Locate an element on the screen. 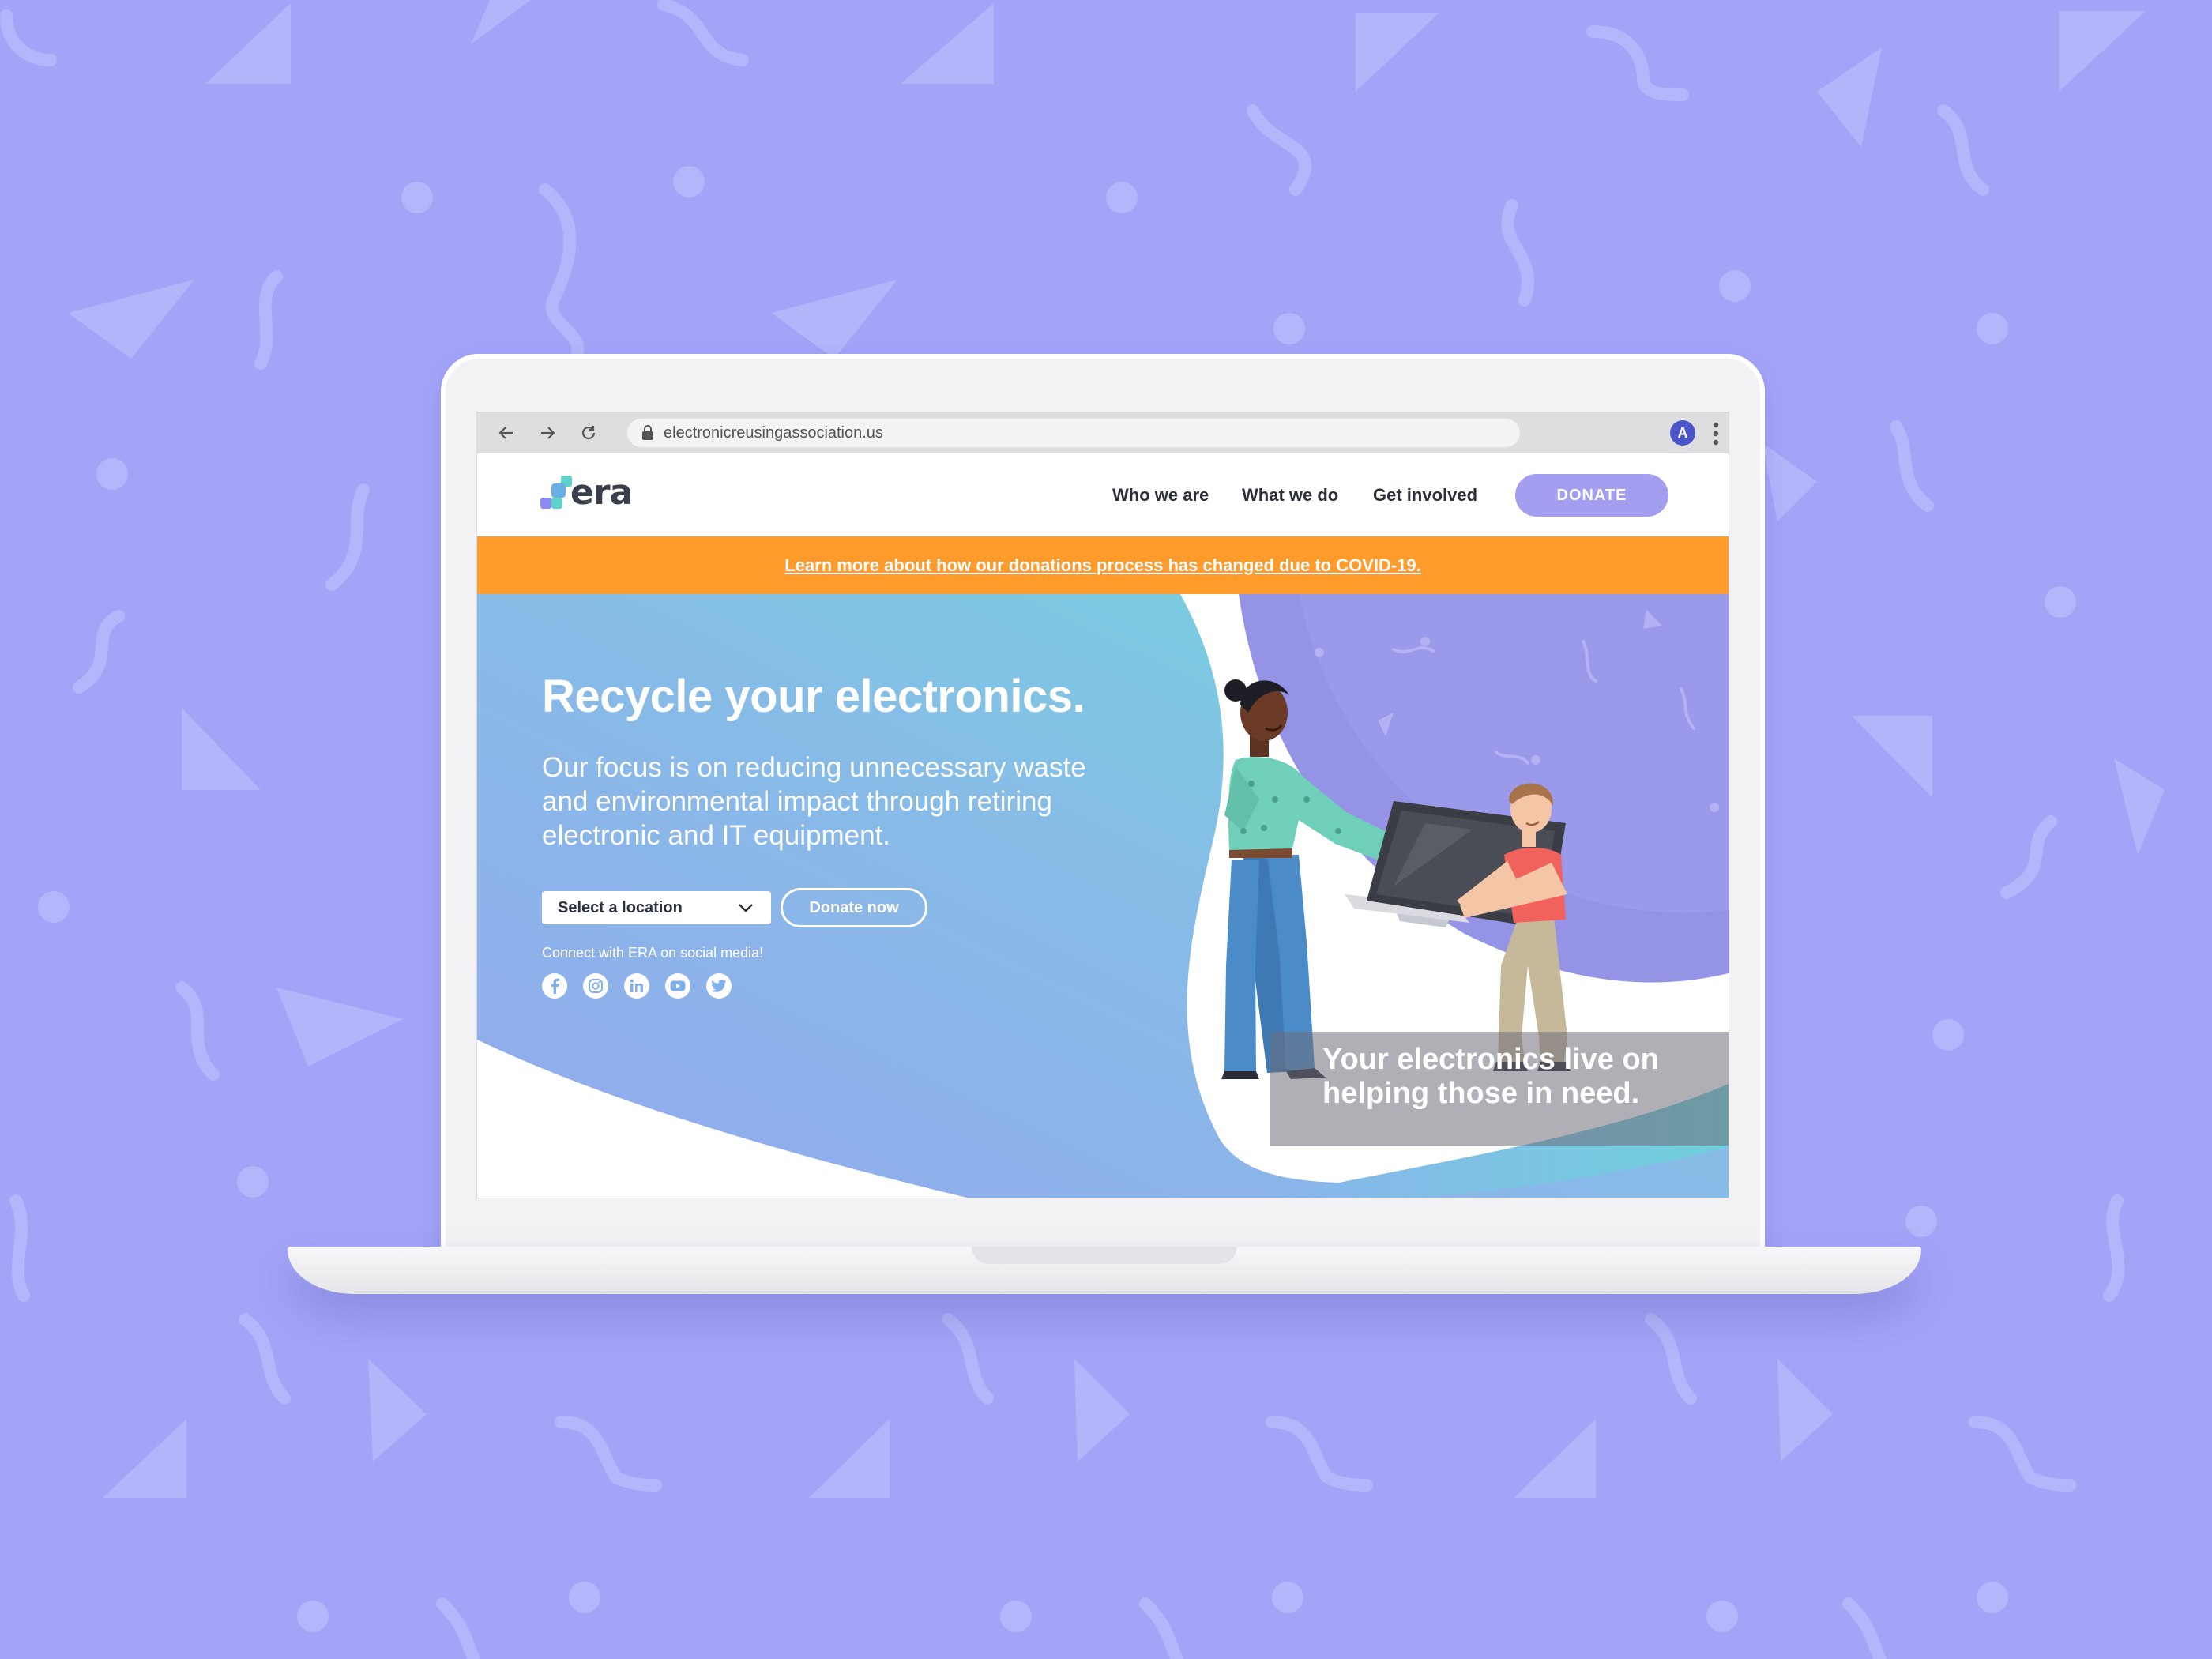 This screenshot has height=1659, width=2212. more-menu-icon is located at coordinates (1716, 434).